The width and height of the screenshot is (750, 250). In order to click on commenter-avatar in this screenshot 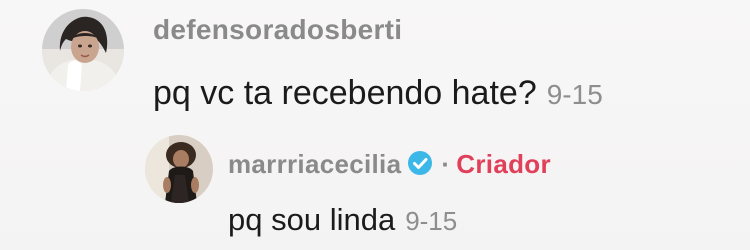, I will do `click(83, 50)`.